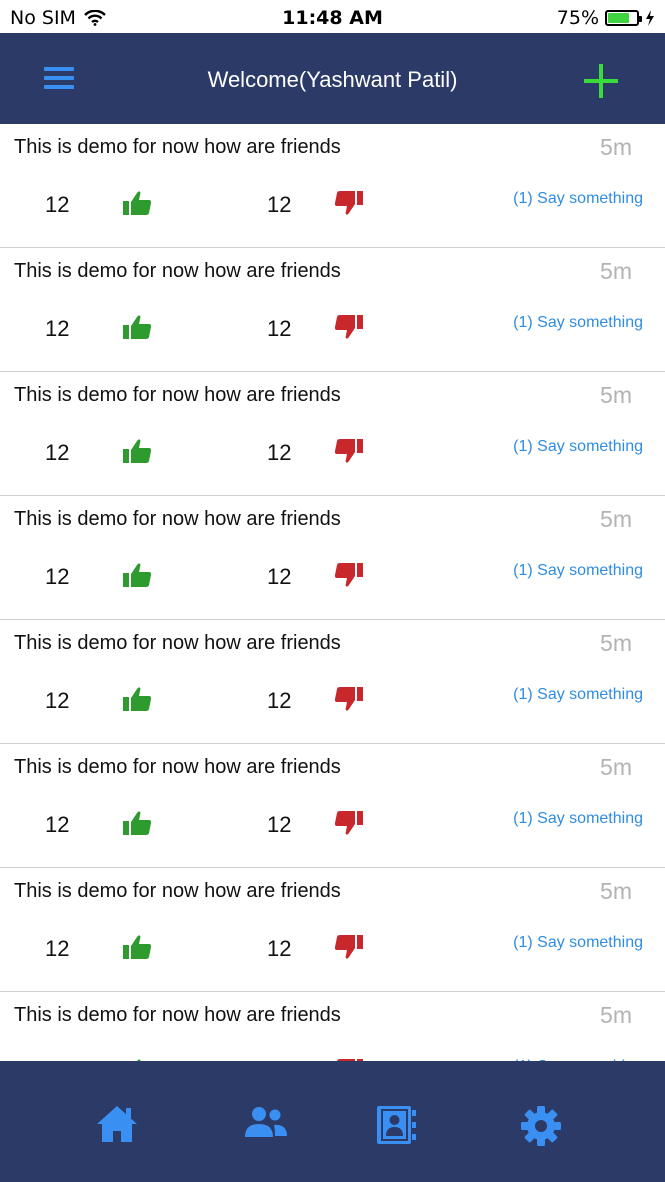 Image resolution: width=665 pixels, height=1182 pixels. What do you see at coordinates (541, 1126) in the screenshot?
I see `settings-gear-icon` at bounding box center [541, 1126].